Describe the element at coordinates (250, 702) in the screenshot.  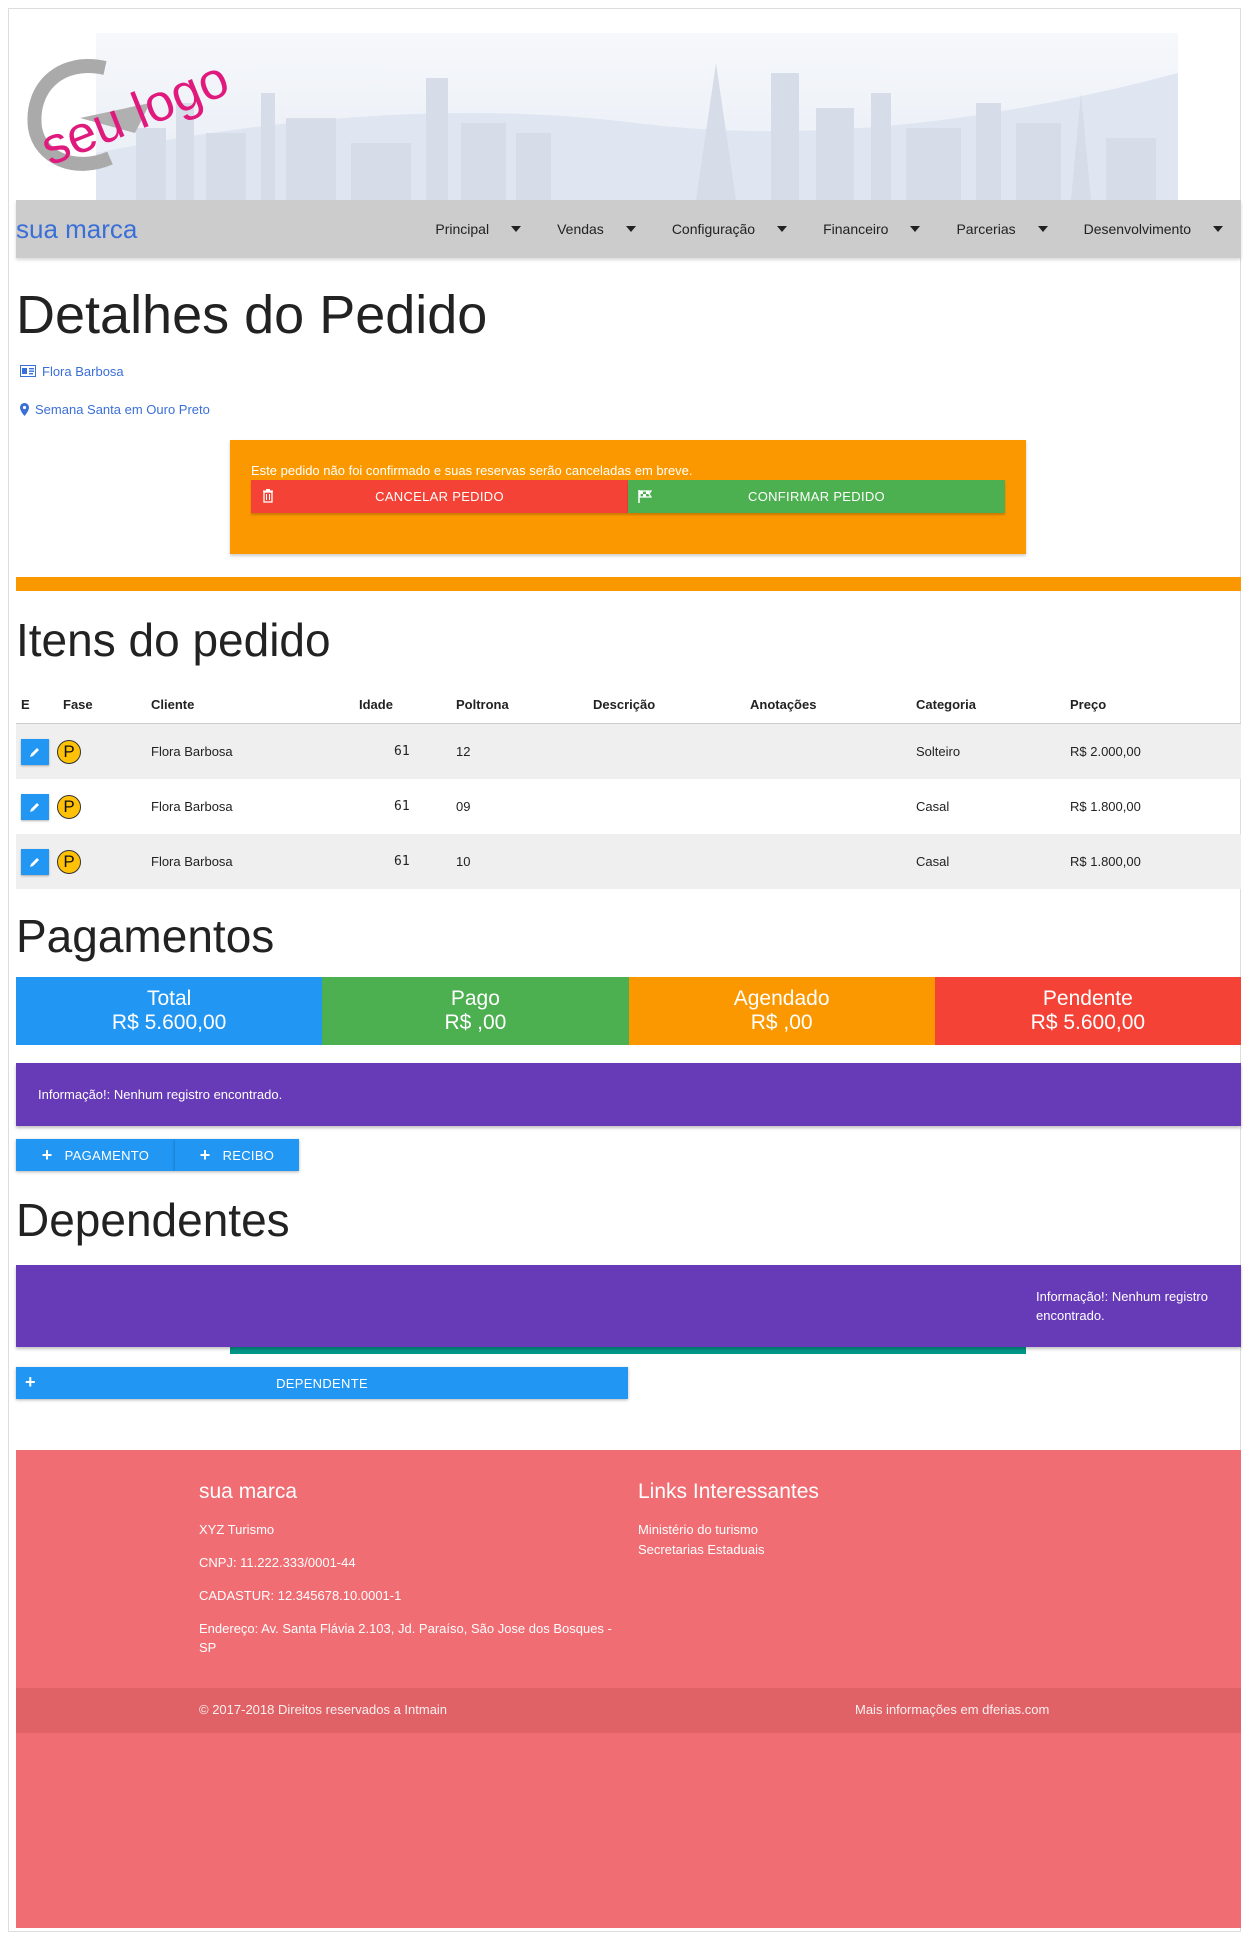
I see `col-cliente: Cliente` at that location.